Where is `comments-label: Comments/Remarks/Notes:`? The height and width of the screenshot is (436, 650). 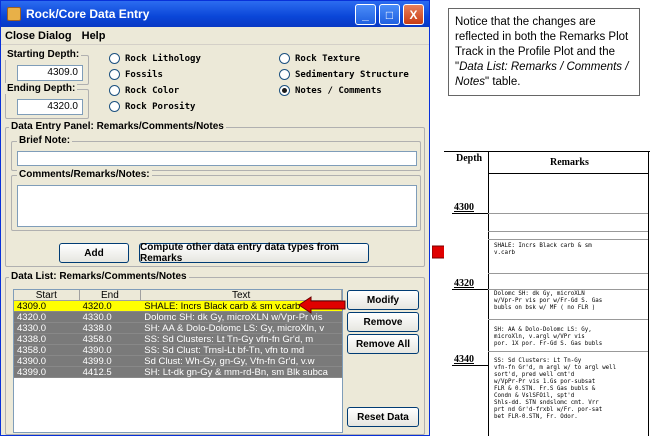 comments-label: Comments/Remarks/Notes: is located at coordinates (84, 174).